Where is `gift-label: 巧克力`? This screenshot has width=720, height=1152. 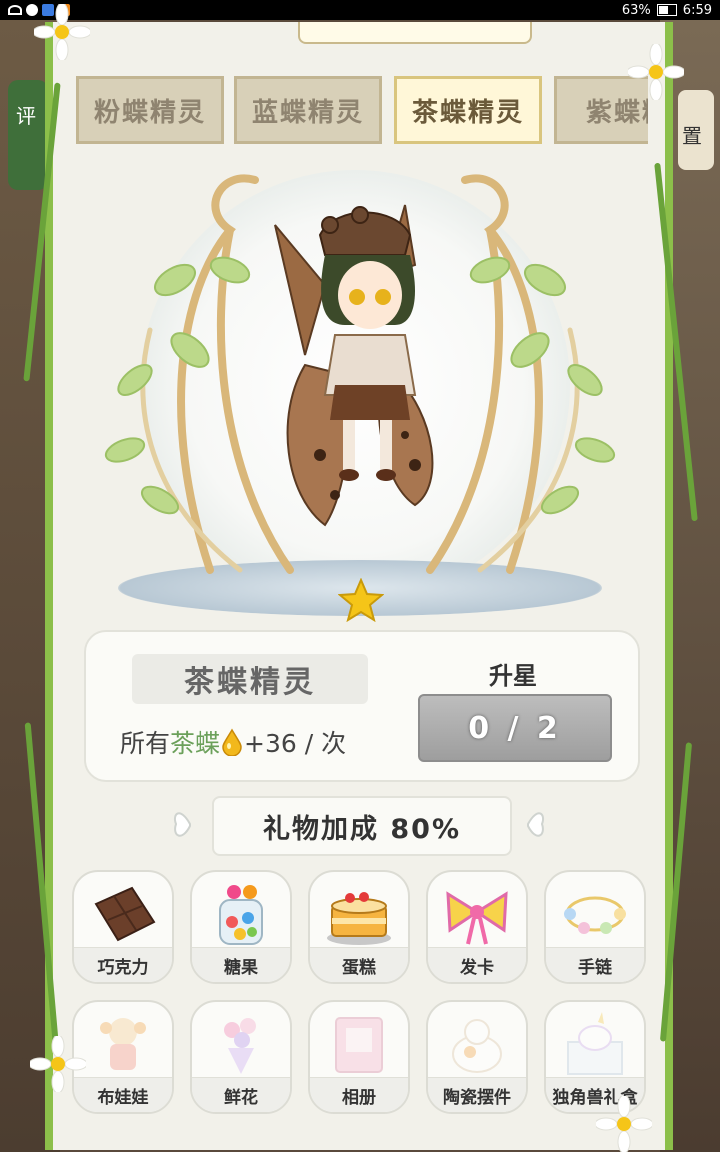
gift-label: 巧克力 is located at coordinates (123, 964).